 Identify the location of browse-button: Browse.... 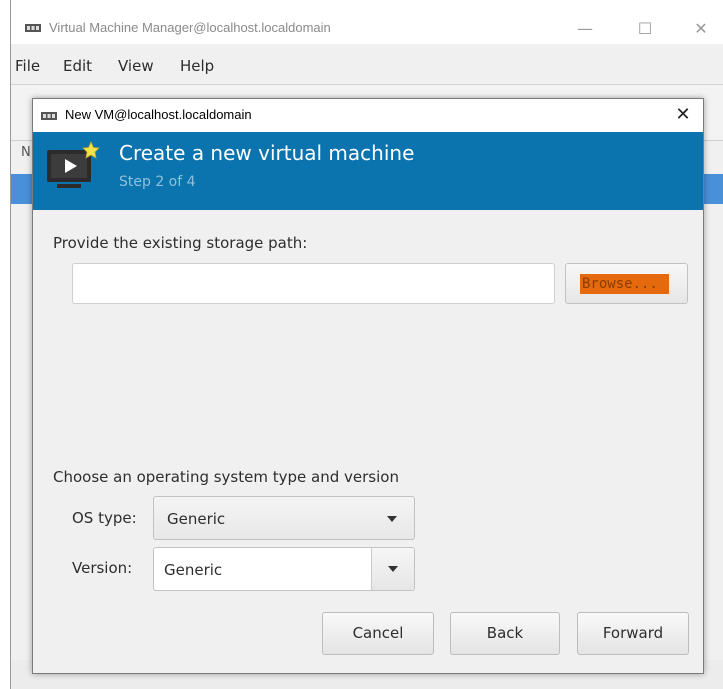
(626, 283).